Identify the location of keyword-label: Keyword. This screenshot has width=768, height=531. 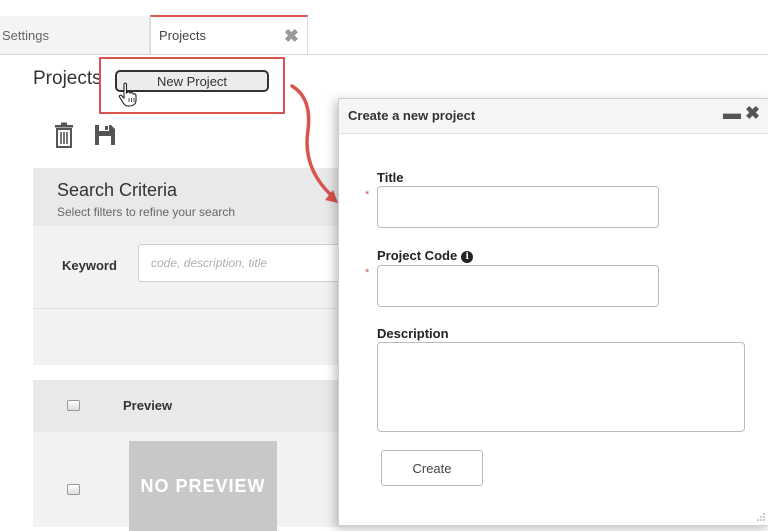
(89, 265).